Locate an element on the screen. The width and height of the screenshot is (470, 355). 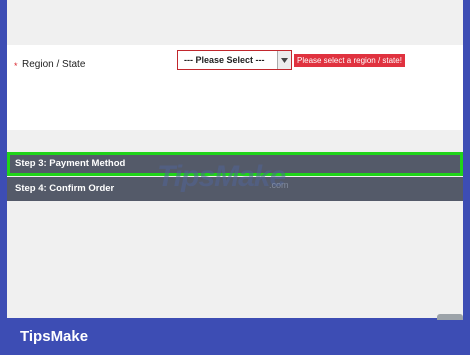
required-marker: * is located at coordinates (16, 66).